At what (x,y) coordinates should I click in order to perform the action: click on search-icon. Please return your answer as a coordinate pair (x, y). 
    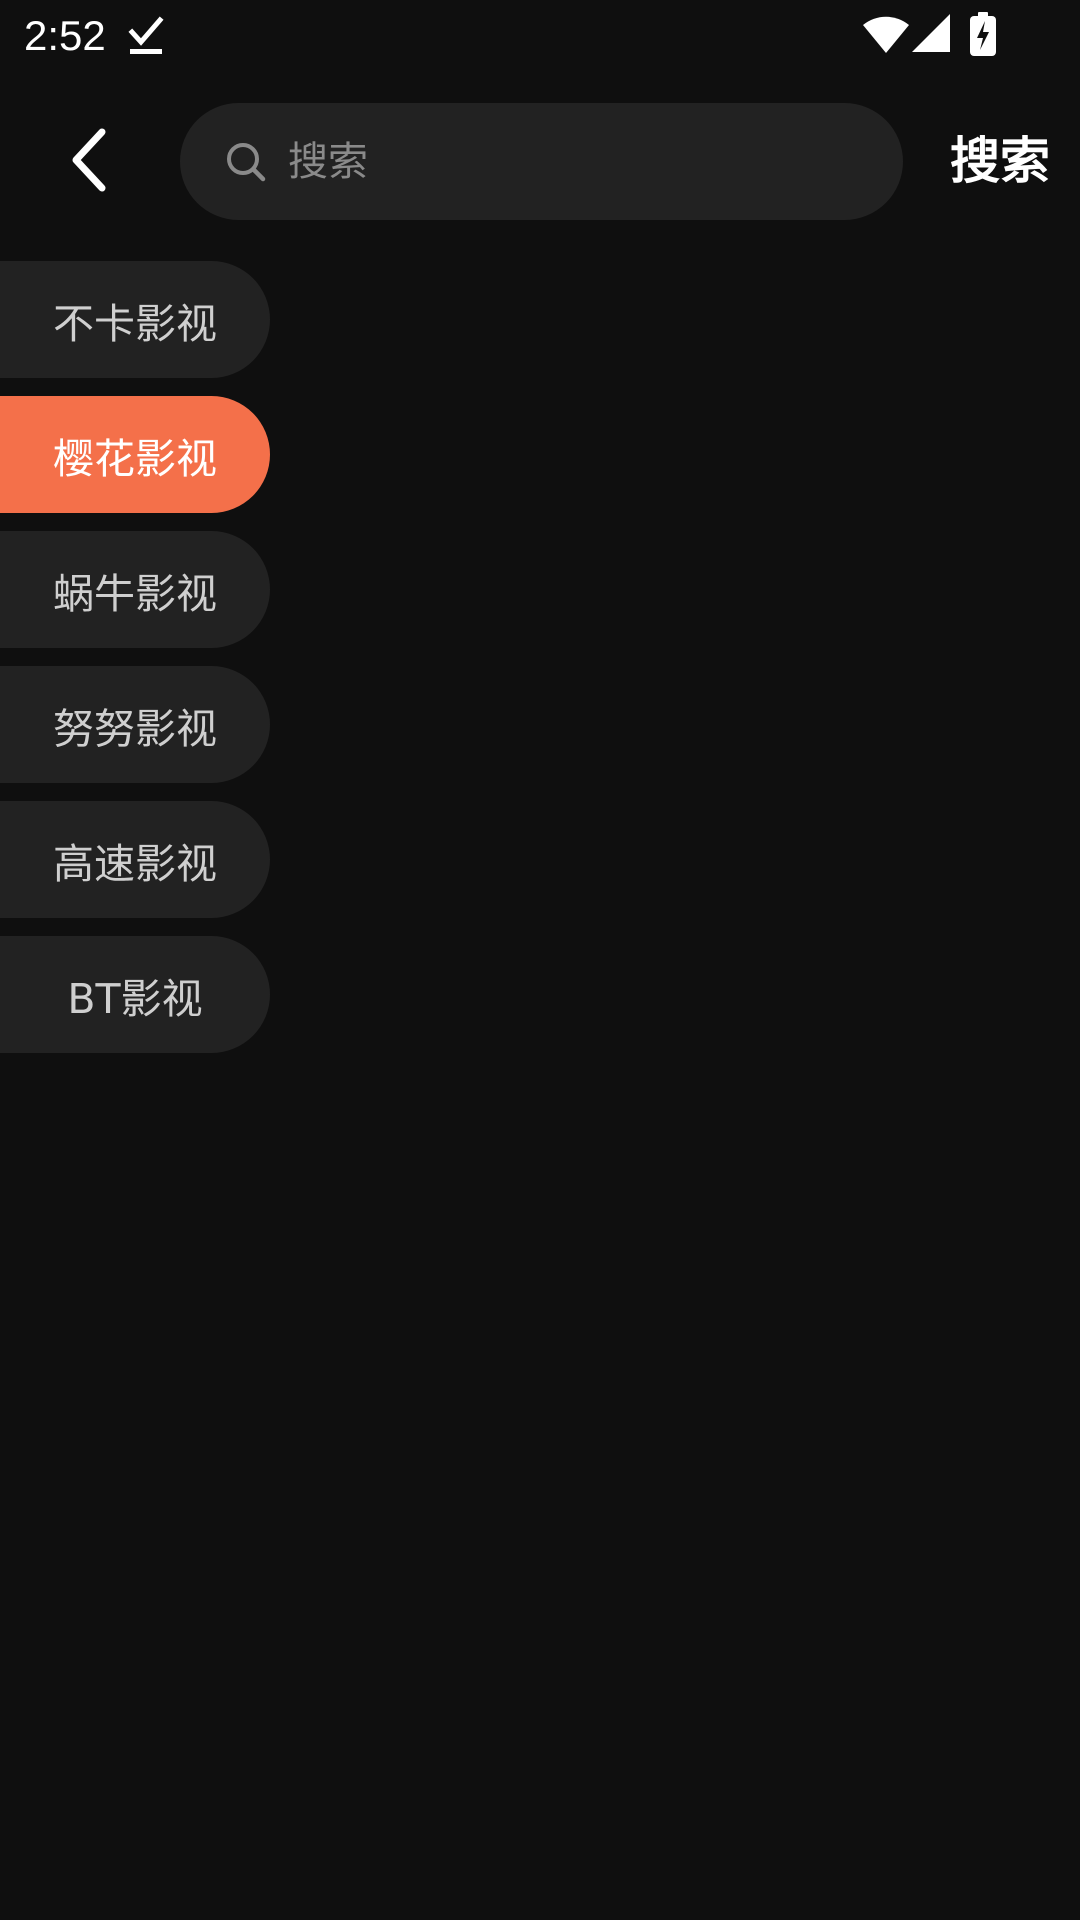
    Looking at the image, I should click on (246, 162).